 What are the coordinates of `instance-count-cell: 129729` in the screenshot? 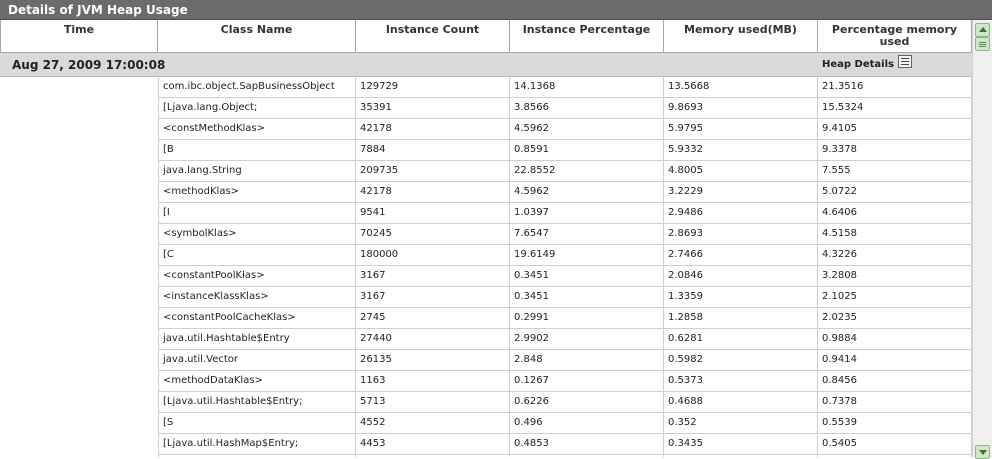 It's located at (433, 87).